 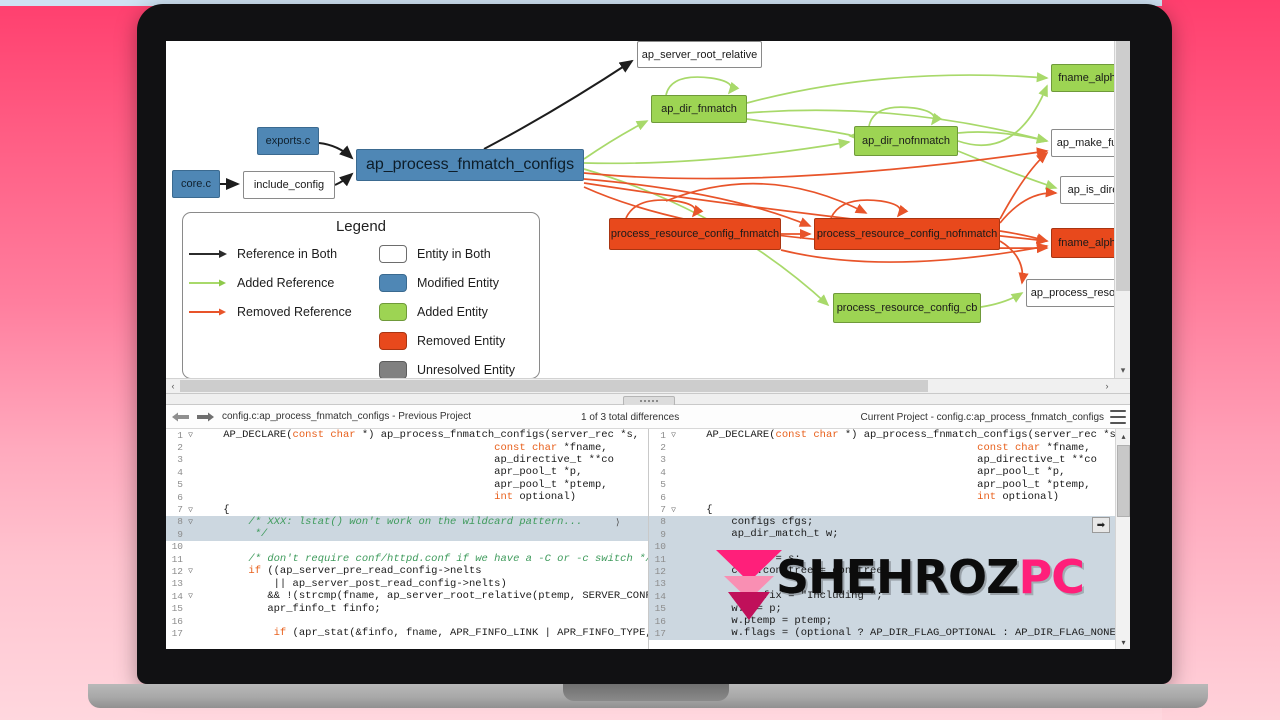 I want to click on diff-right-vertical-scrollbar: ▴ ▾, so click(x=1122, y=539).